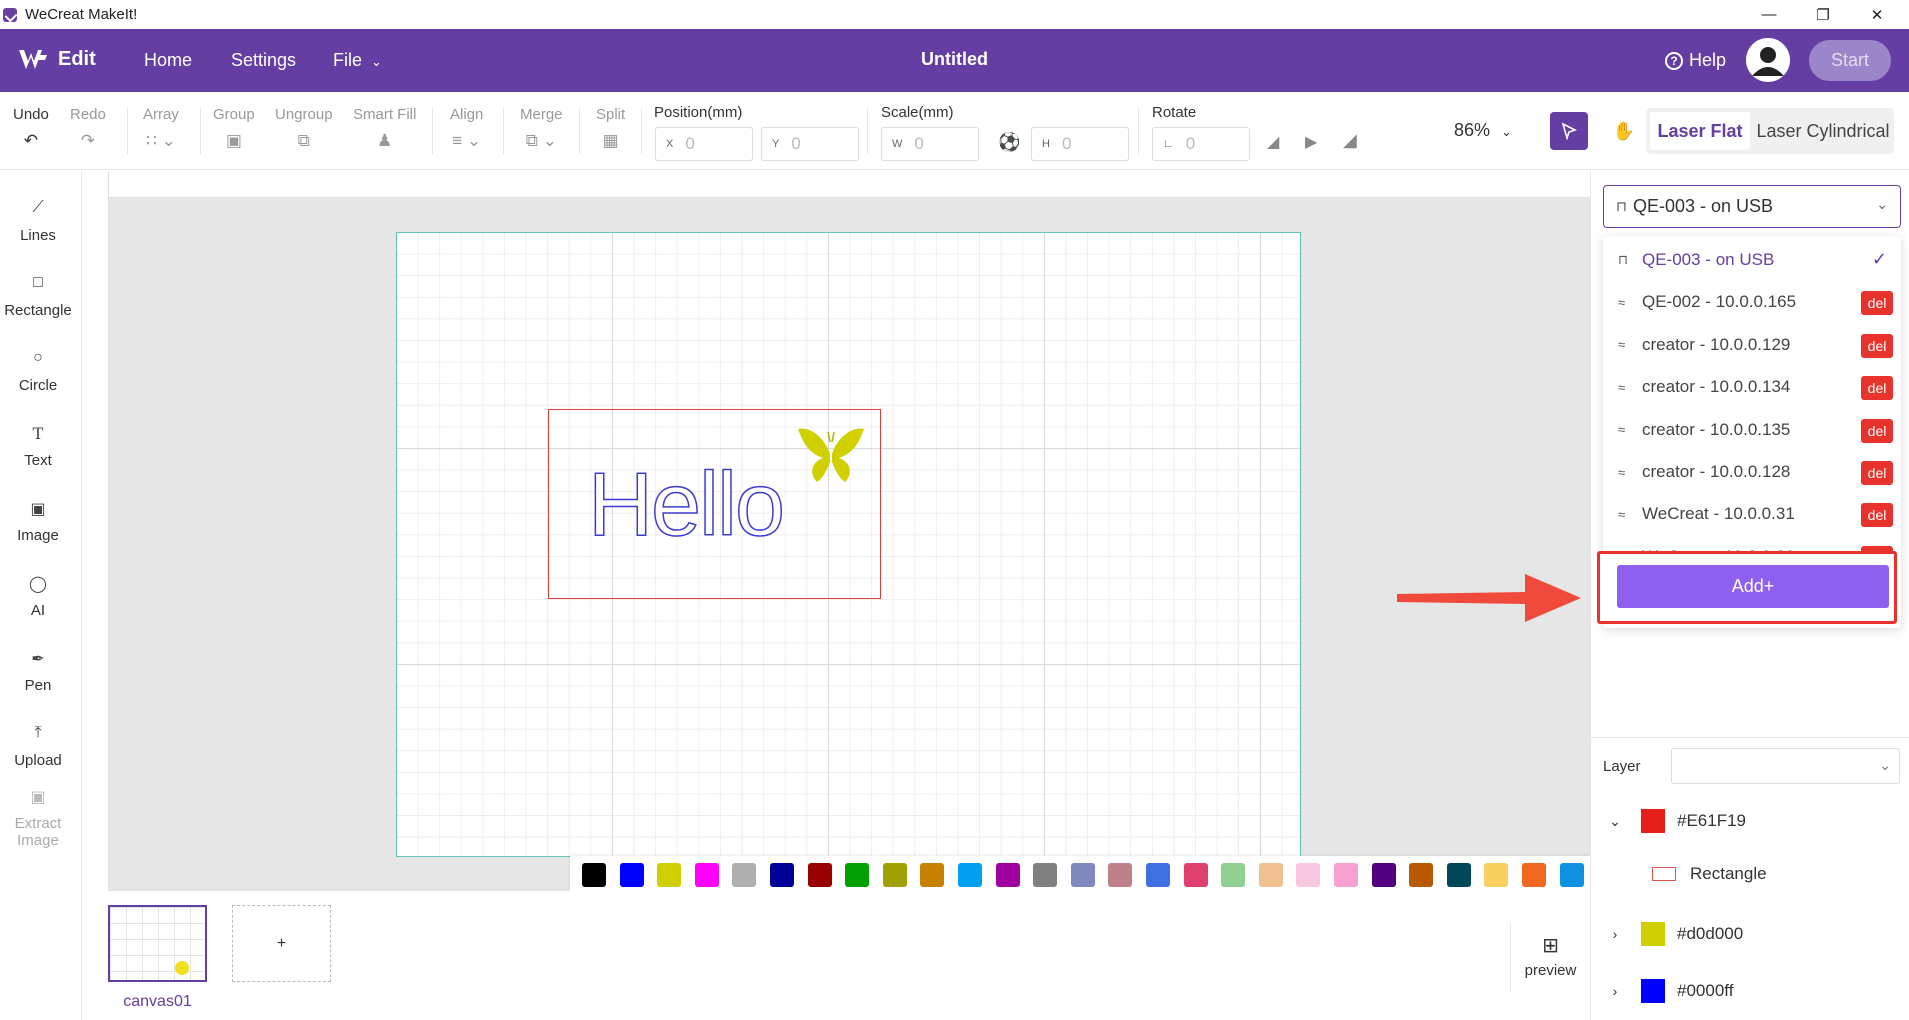 This screenshot has height=1020, width=1909. What do you see at coordinates (686, 505) in the screenshot?
I see `hello-text-object: Hello` at bounding box center [686, 505].